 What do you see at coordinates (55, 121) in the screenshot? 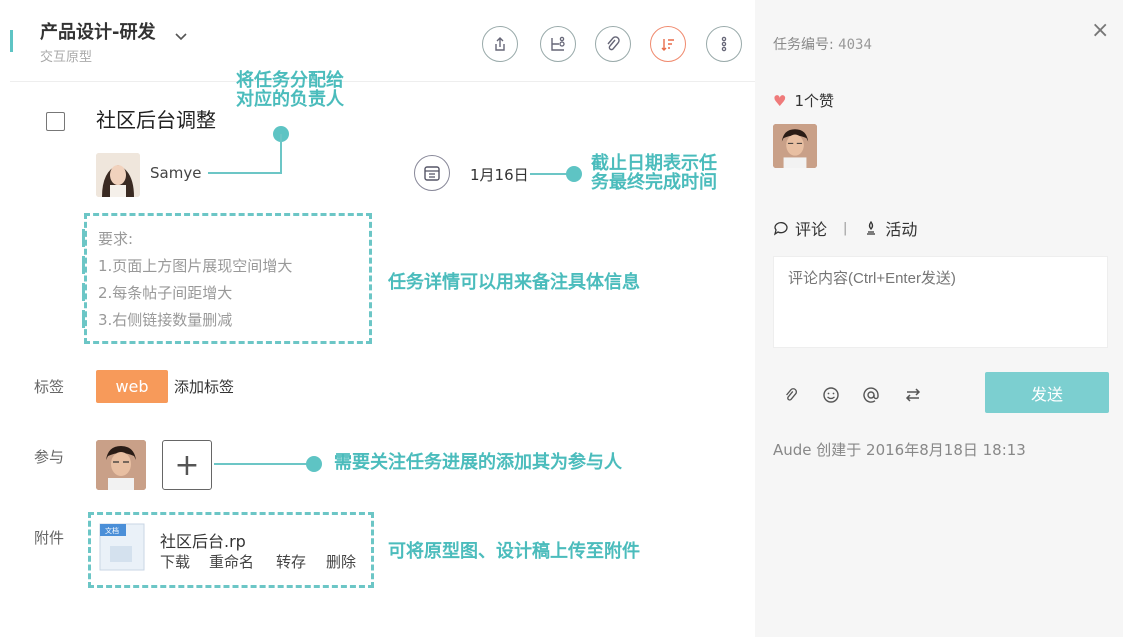
I see `task-done-checkbox` at bounding box center [55, 121].